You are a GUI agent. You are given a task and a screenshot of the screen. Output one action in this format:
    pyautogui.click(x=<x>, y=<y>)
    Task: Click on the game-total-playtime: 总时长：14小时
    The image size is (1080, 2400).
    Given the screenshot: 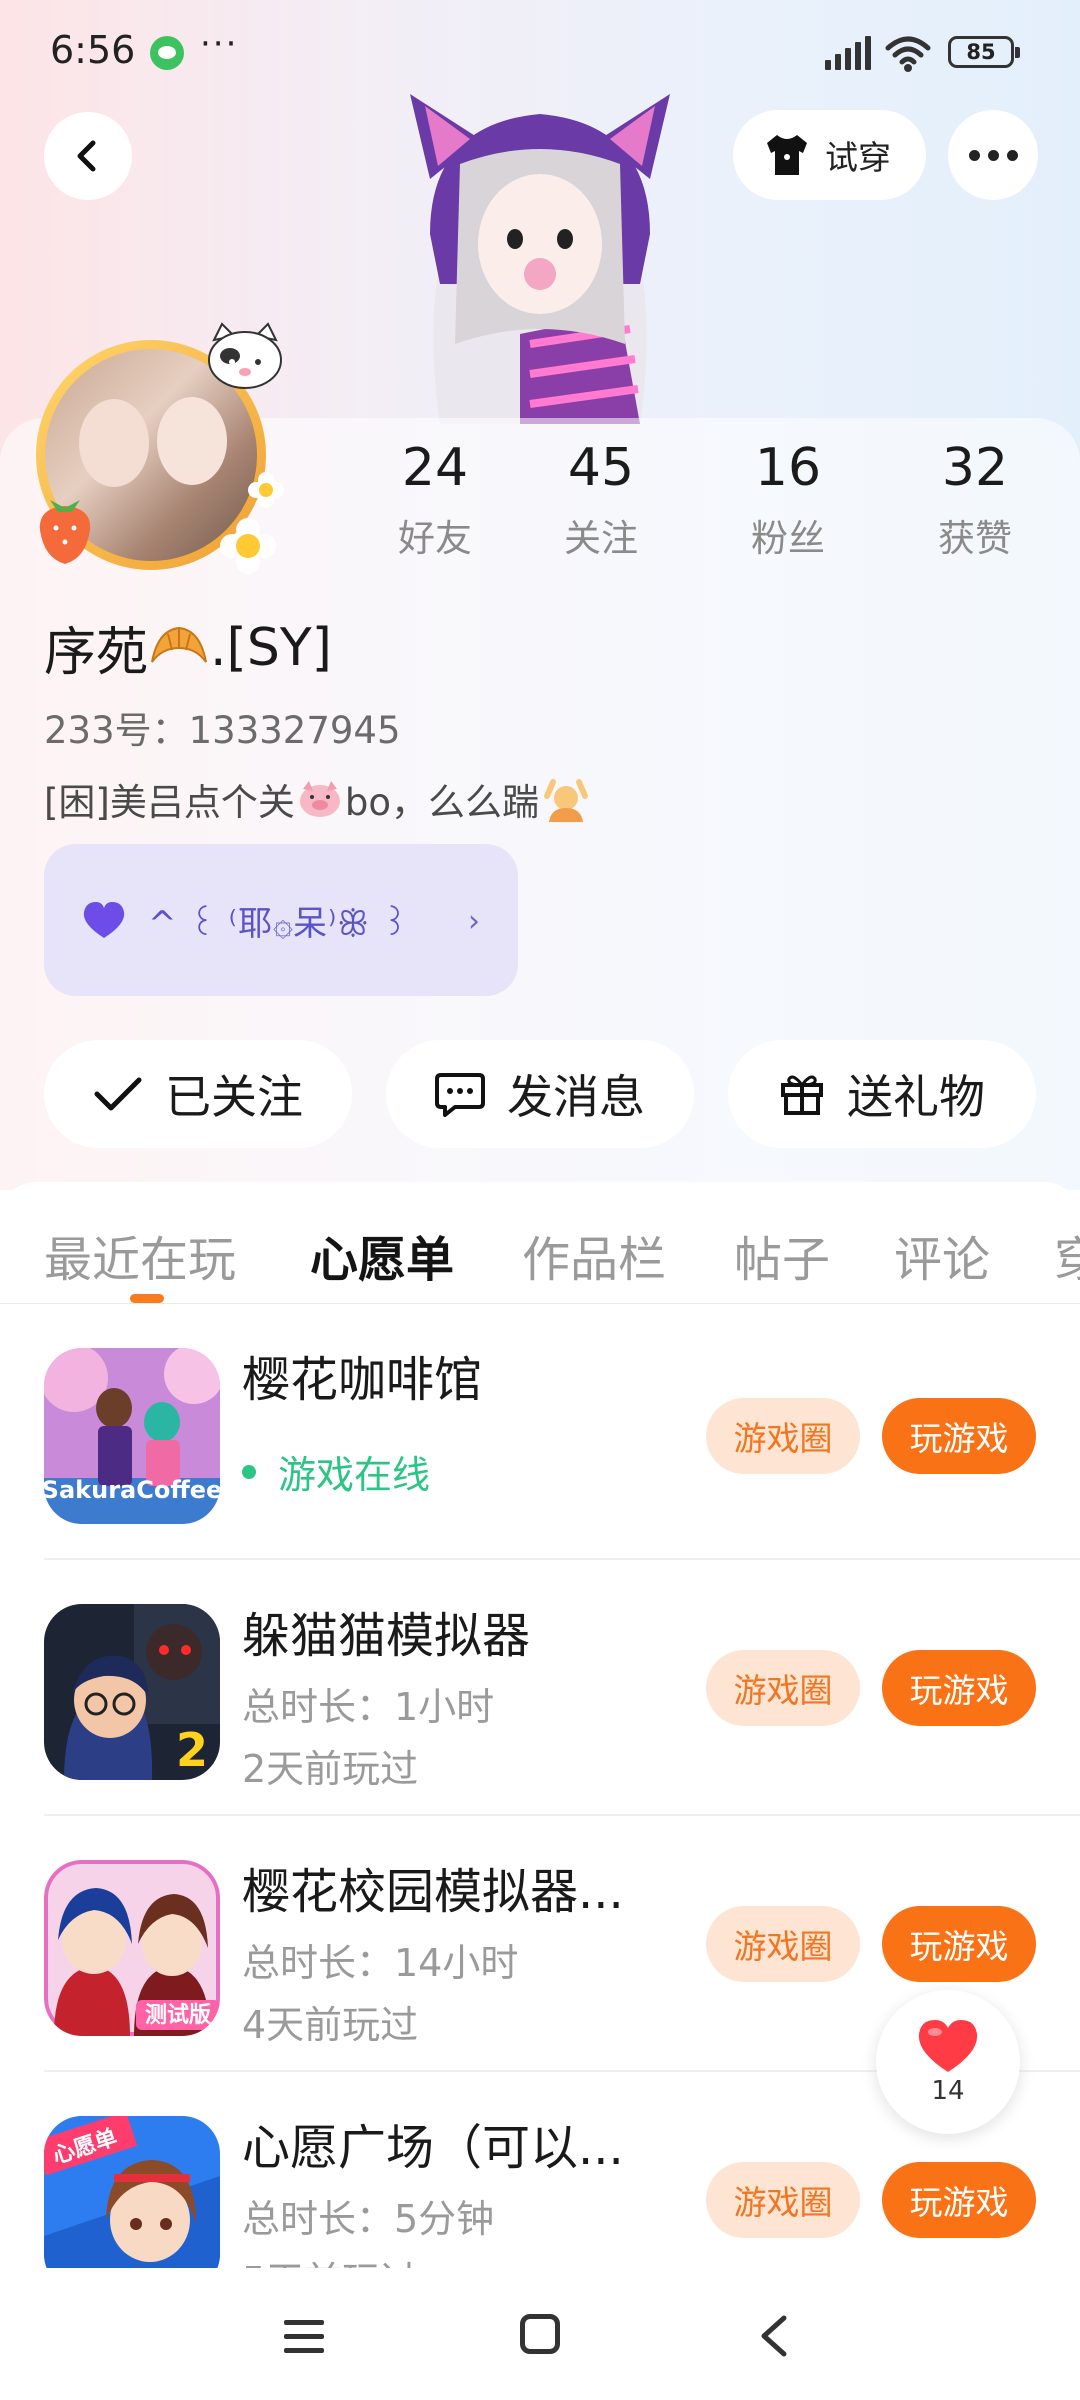 What is the action you would take?
    pyautogui.click(x=380, y=1963)
    